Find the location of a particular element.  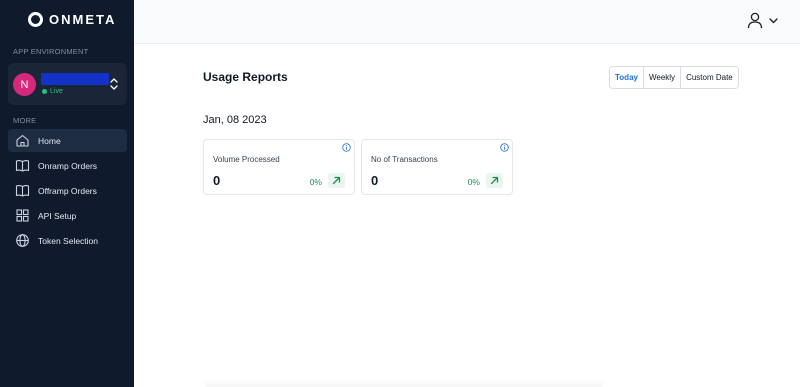

home-icon is located at coordinates (22, 140).